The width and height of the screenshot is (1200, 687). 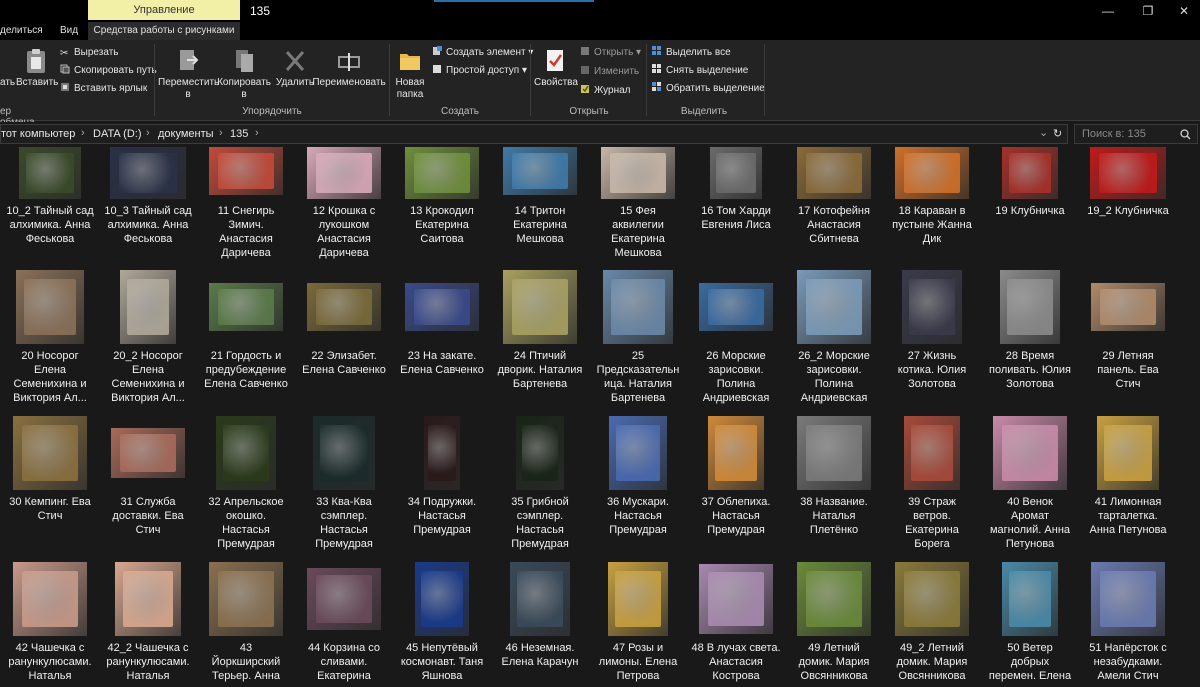 I want to click on file-item: 19_2 Клубничка, so click(x=1128, y=214).